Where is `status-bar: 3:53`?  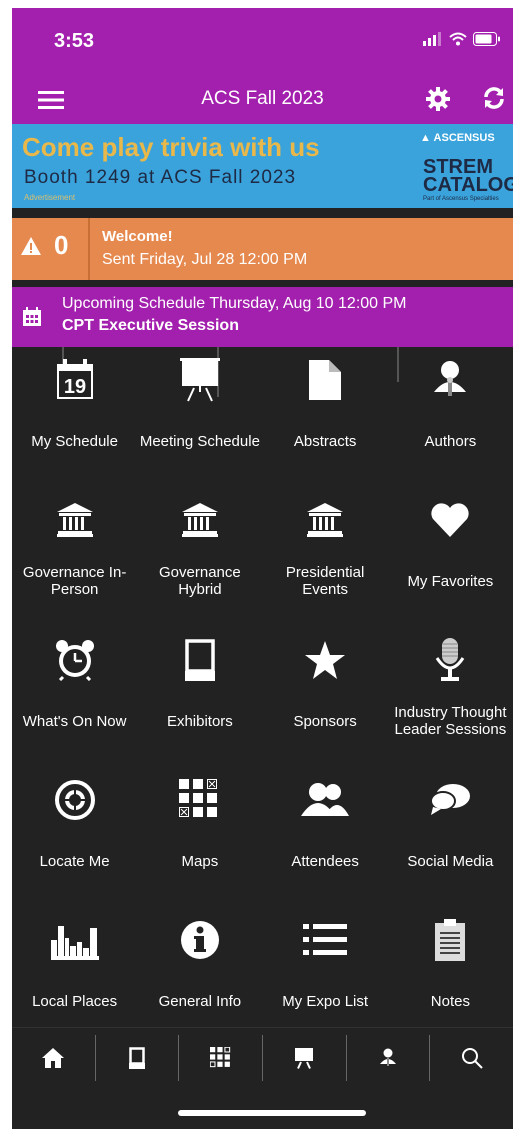 status-bar: 3:53 is located at coordinates (262, 43).